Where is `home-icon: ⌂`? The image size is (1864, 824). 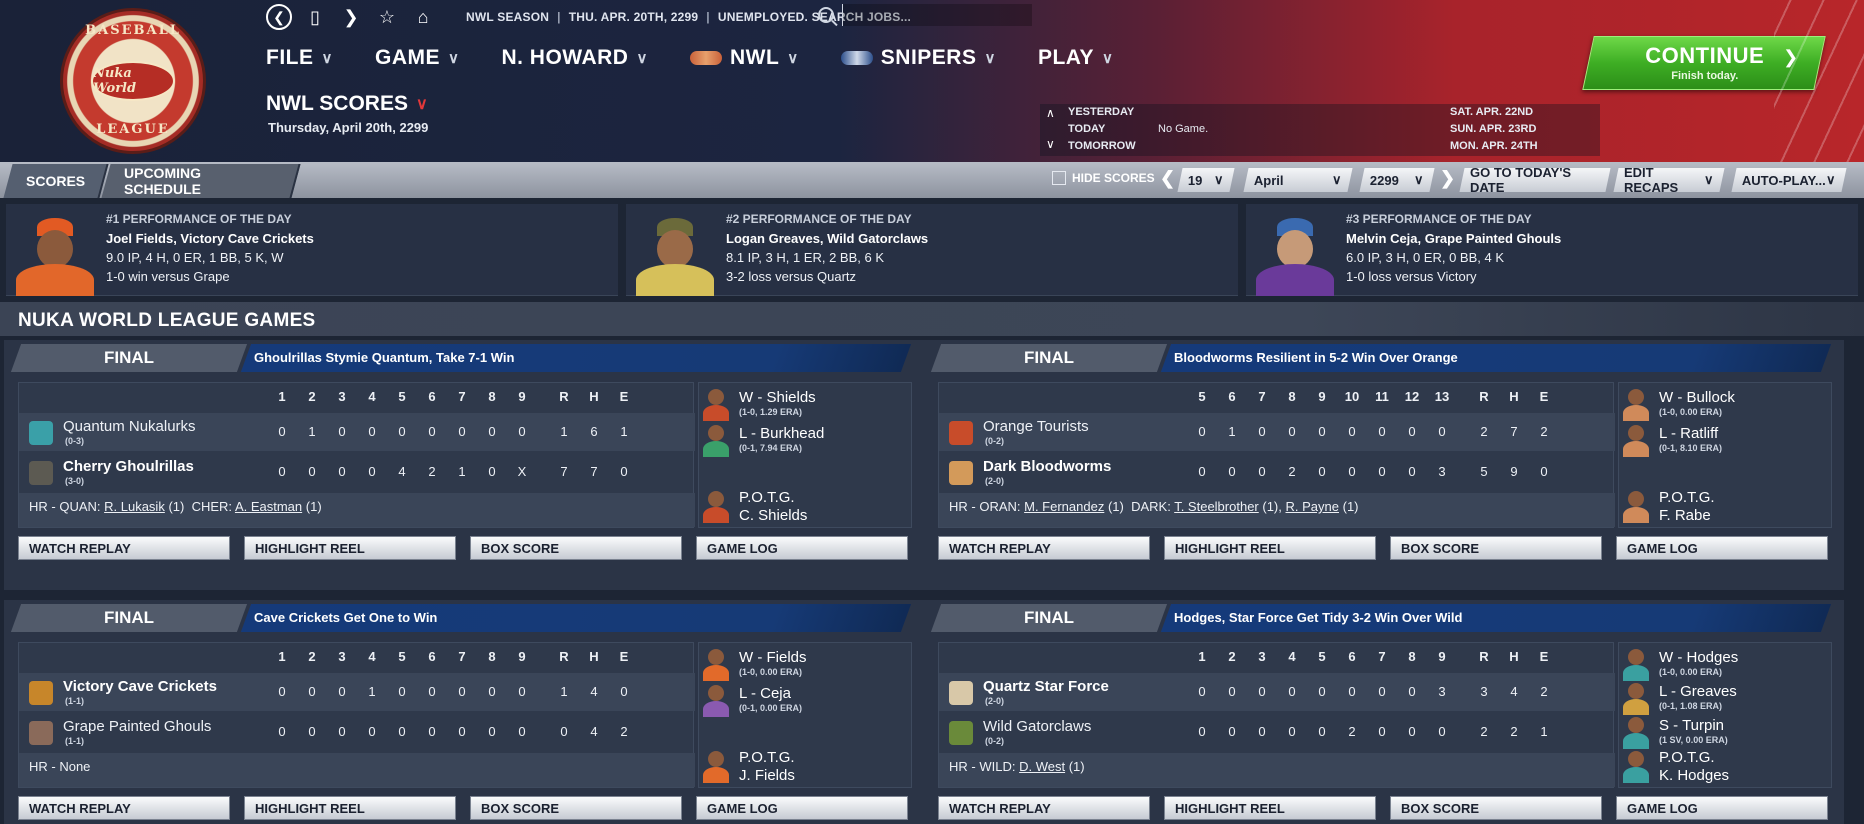 home-icon: ⌂ is located at coordinates (423, 17).